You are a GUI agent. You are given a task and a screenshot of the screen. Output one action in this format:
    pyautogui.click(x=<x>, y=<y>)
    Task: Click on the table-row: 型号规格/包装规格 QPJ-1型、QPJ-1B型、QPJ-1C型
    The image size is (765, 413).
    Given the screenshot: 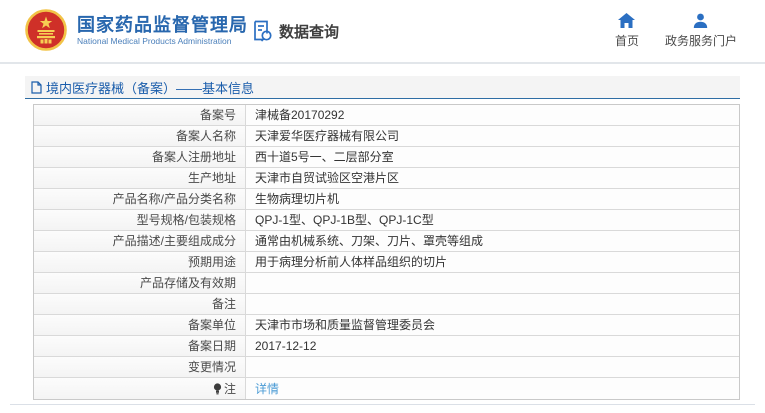 What is the action you would take?
    pyautogui.click(x=386, y=220)
    